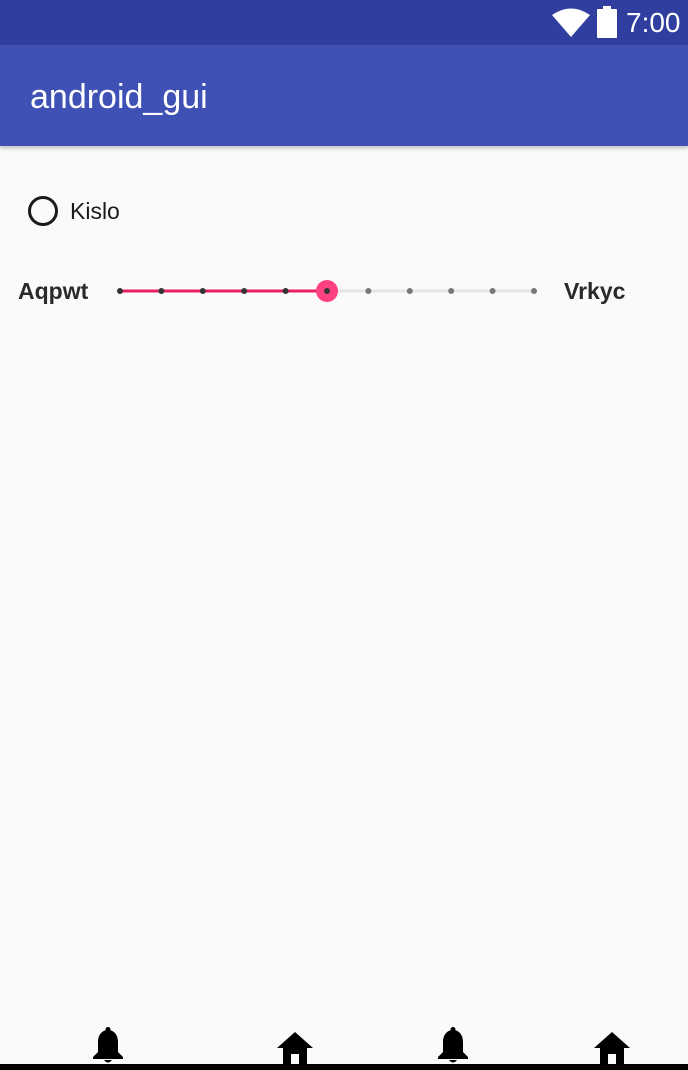 Image resolution: width=688 pixels, height=1070 pixels. What do you see at coordinates (607, 22) in the screenshot?
I see `battery-icon` at bounding box center [607, 22].